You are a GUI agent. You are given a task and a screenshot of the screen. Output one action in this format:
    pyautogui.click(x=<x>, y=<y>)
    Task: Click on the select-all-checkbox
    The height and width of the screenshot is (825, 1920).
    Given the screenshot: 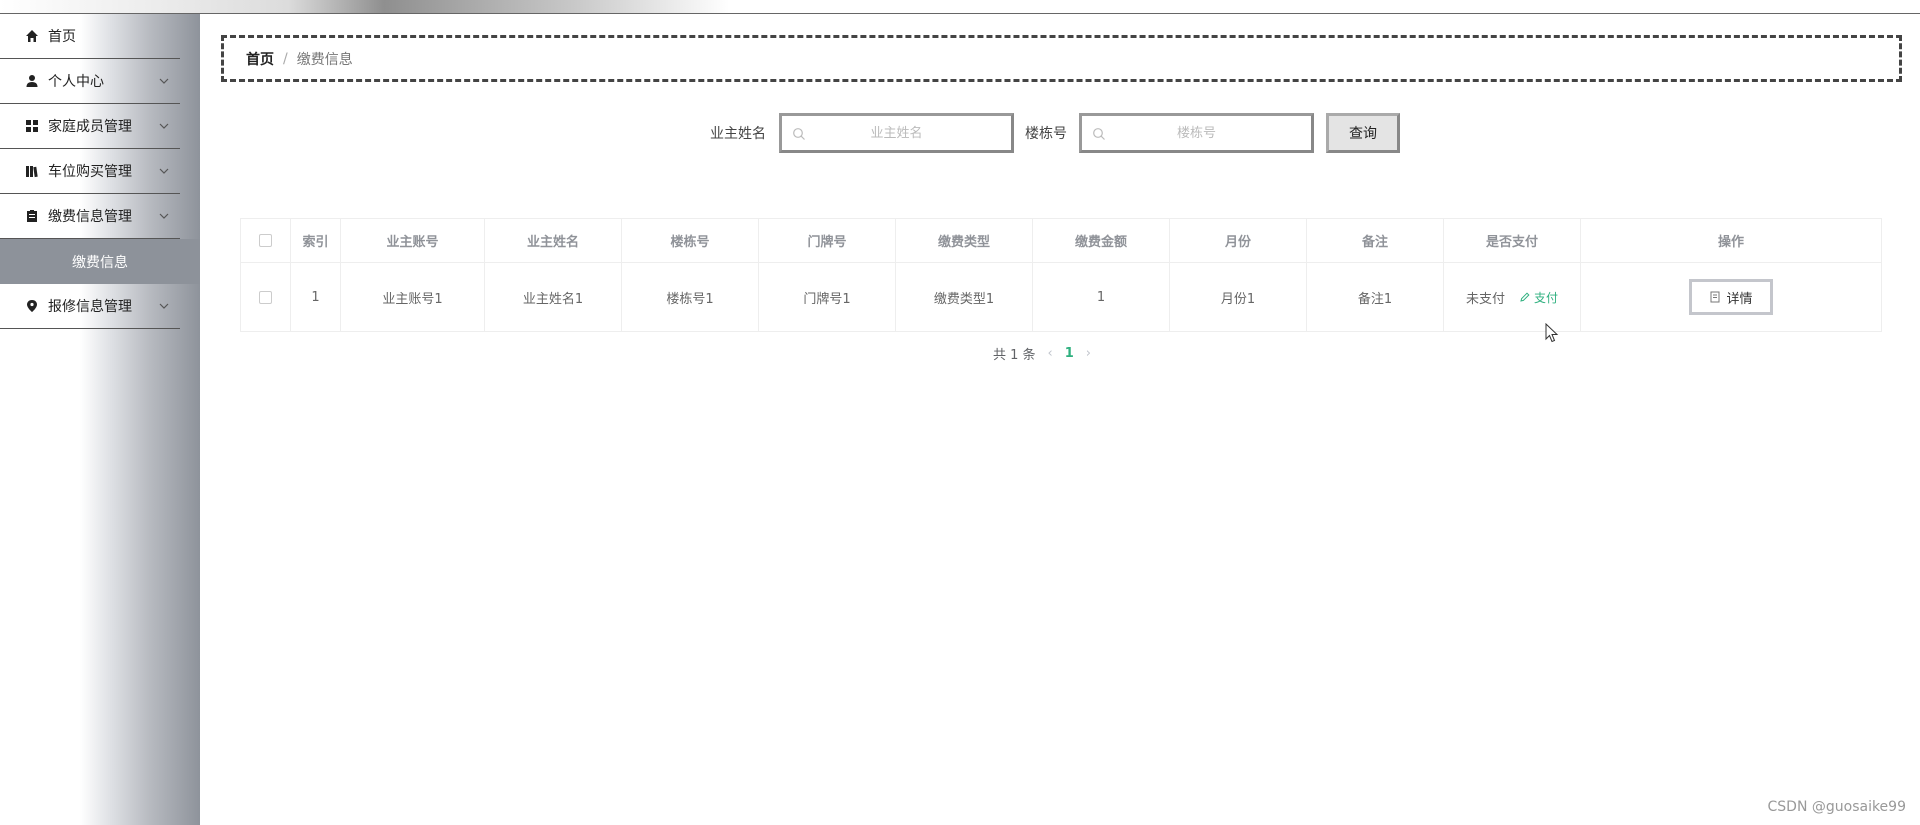 What is the action you would take?
    pyautogui.click(x=265, y=240)
    